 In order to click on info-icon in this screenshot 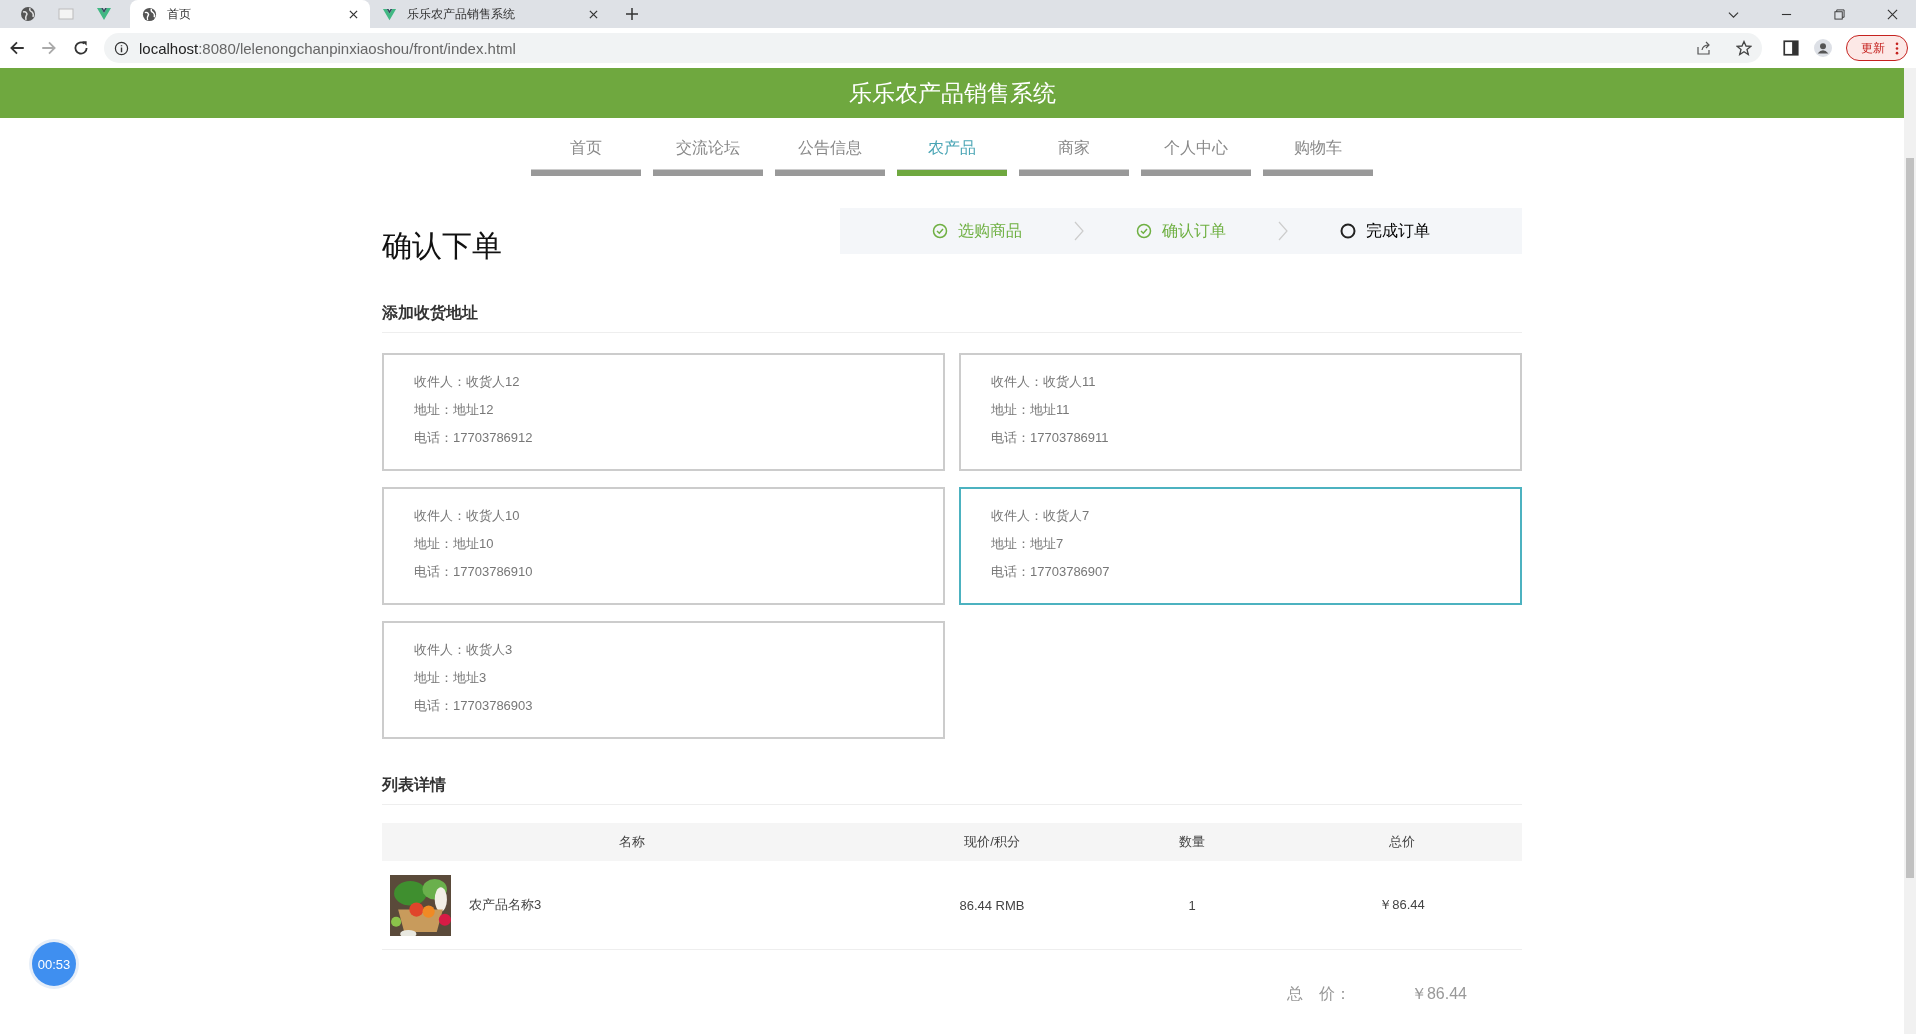, I will do `click(121, 48)`.